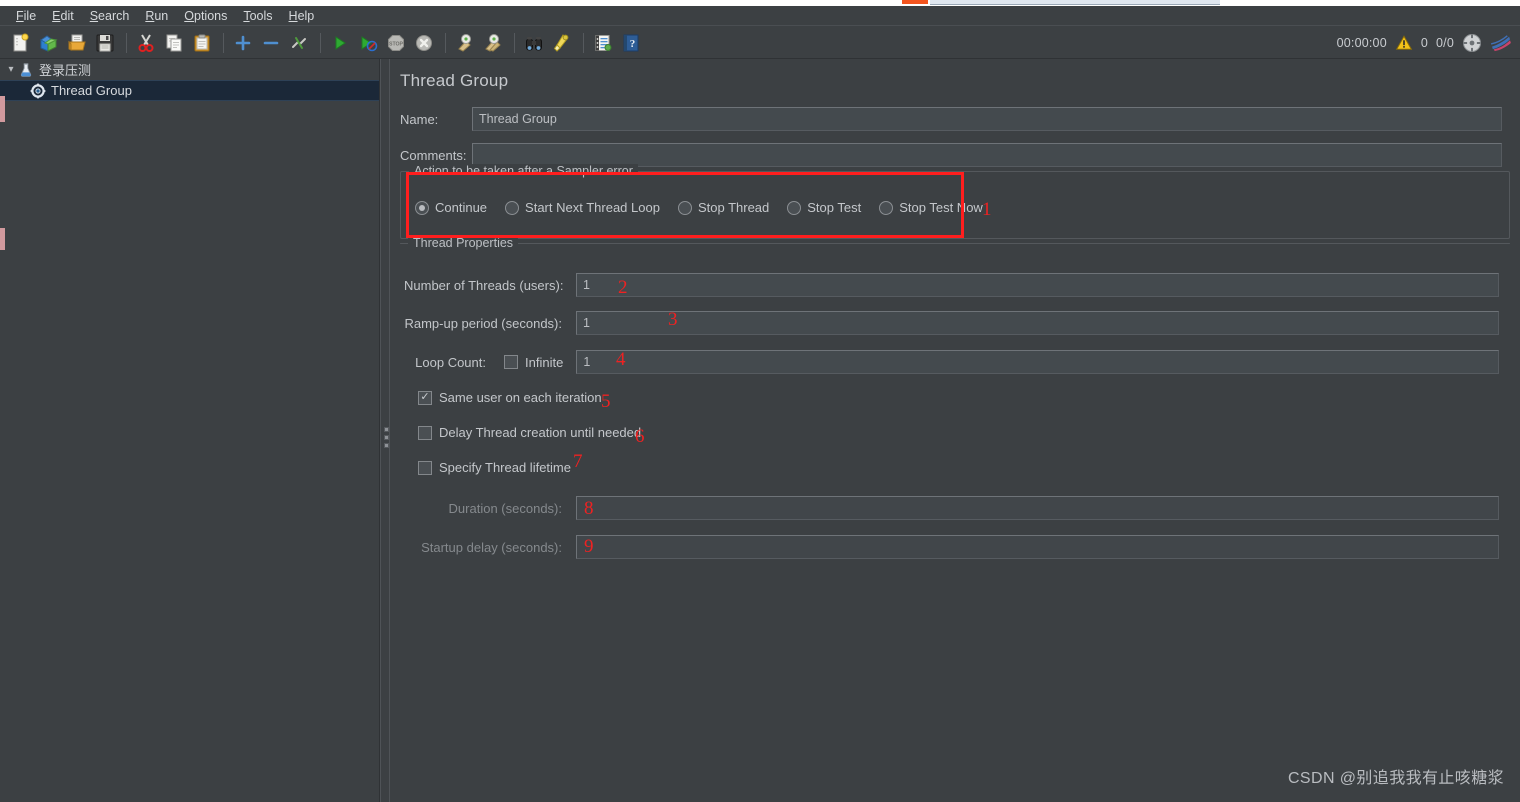  What do you see at coordinates (505, 467) in the screenshot?
I see `checkbox-label: Specify Thread lifetime` at bounding box center [505, 467].